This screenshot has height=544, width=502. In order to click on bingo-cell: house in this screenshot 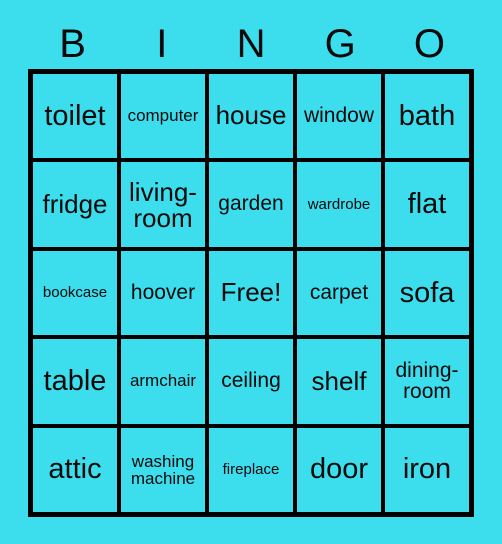, I will do `click(251, 116)`.